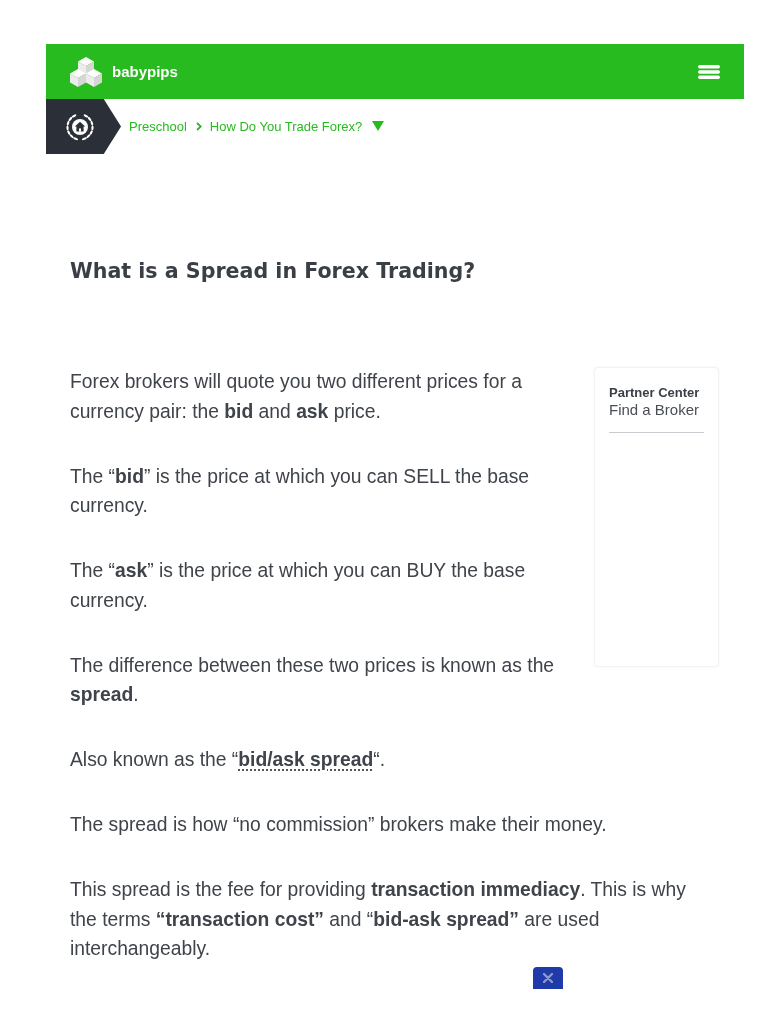 Image resolution: width=768 pixels, height=1024 pixels. I want to click on close-icon, so click(548, 978).